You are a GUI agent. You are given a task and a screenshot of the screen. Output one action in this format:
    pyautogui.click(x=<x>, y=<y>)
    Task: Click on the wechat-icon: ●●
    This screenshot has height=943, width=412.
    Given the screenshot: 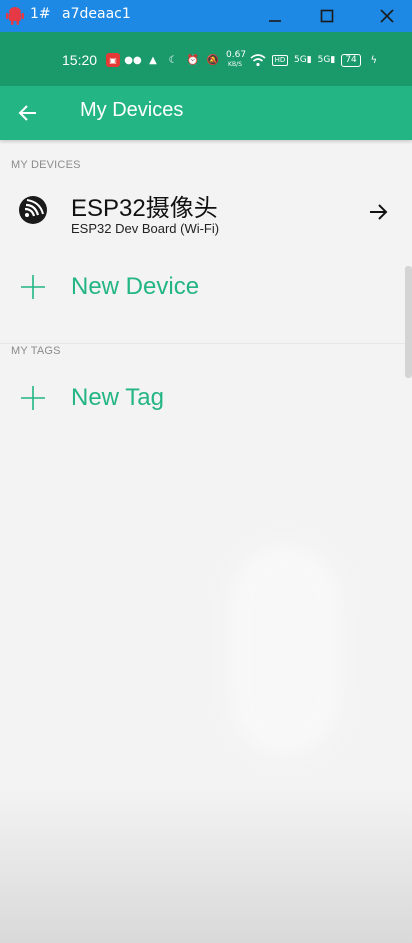 What is the action you would take?
    pyautogui.click(x=133, y=60)
    